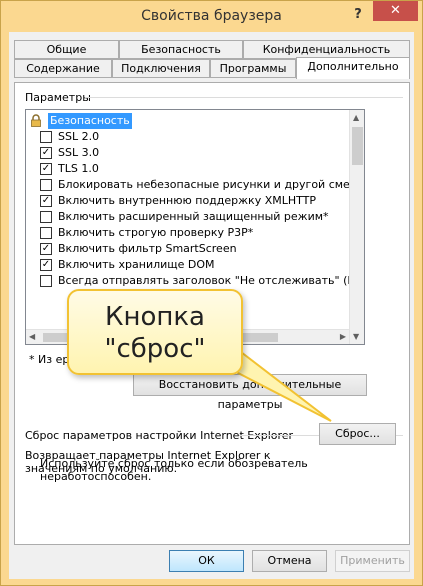  What do you see at coordinates (206, 561) in the screenshot?
I see `ok-button: ОК` at bounding box center [206, 561].